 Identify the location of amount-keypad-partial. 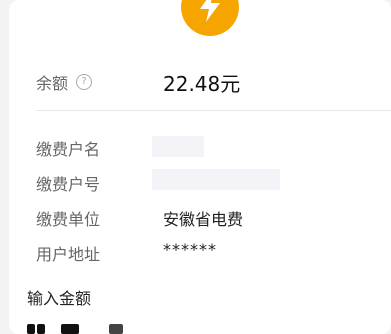
(87, 329).